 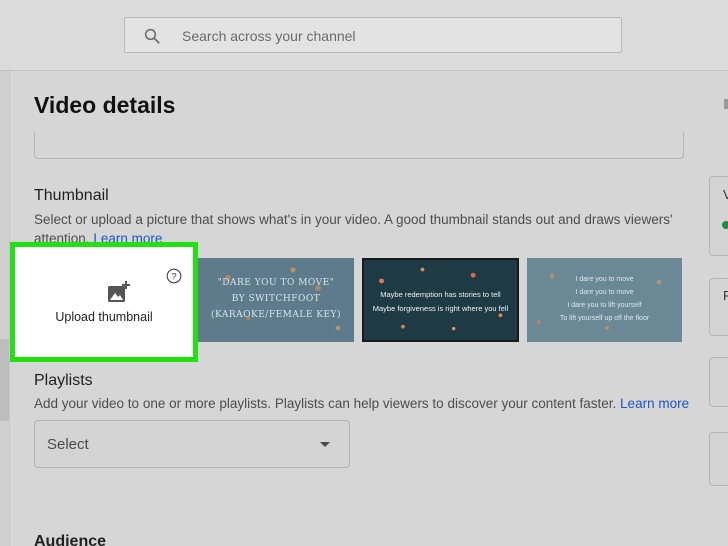 What do you see at coordinates (276, 315) in the screenshot?
I see `thumbnail-option-1-line-3: (KARAOKE/FEMALE KEY)` at bounding box center [276, 315].